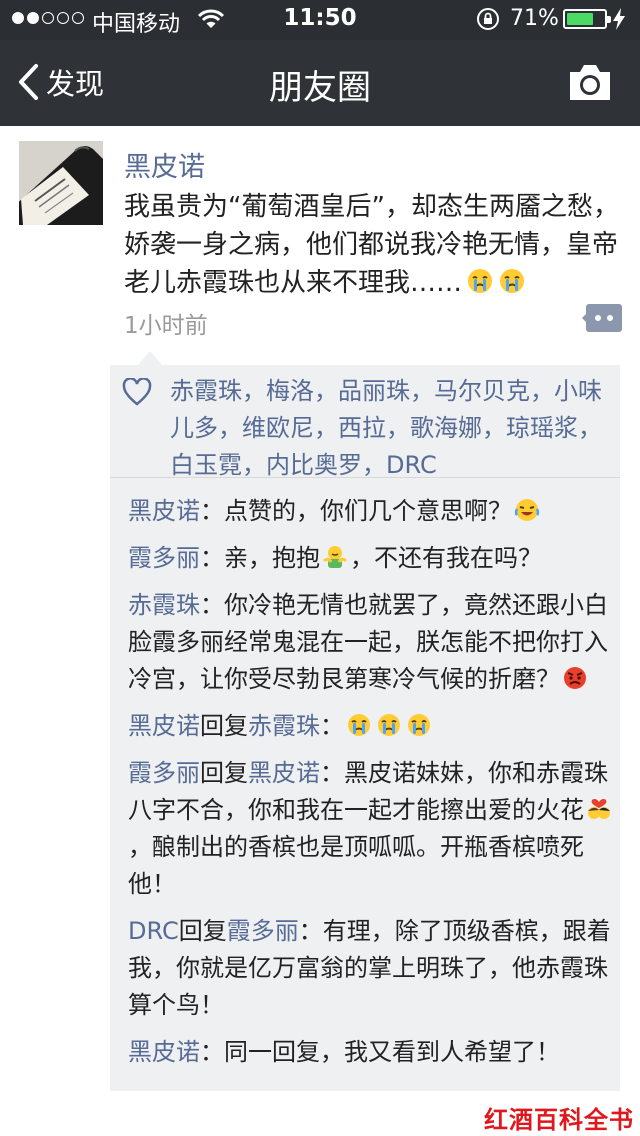 This screenshot has width=640, height=1136. I want to click on comment-text: ，酿制出的香槟也是顶呱呱。开瓶香槟喷死他！, so click(356, 865).